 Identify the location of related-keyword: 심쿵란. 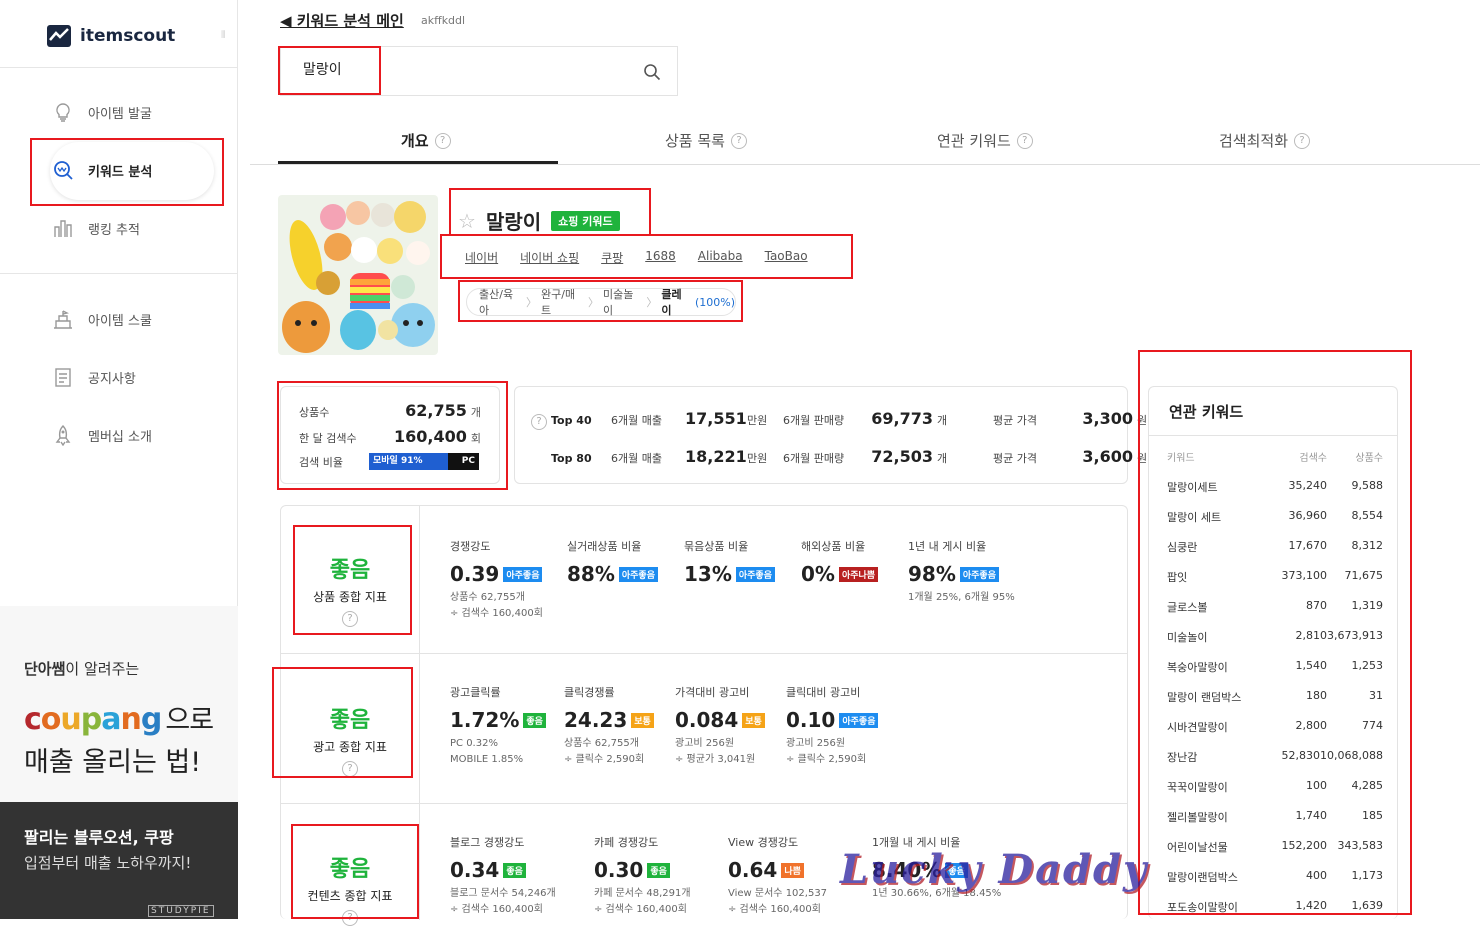
(1220, 547).